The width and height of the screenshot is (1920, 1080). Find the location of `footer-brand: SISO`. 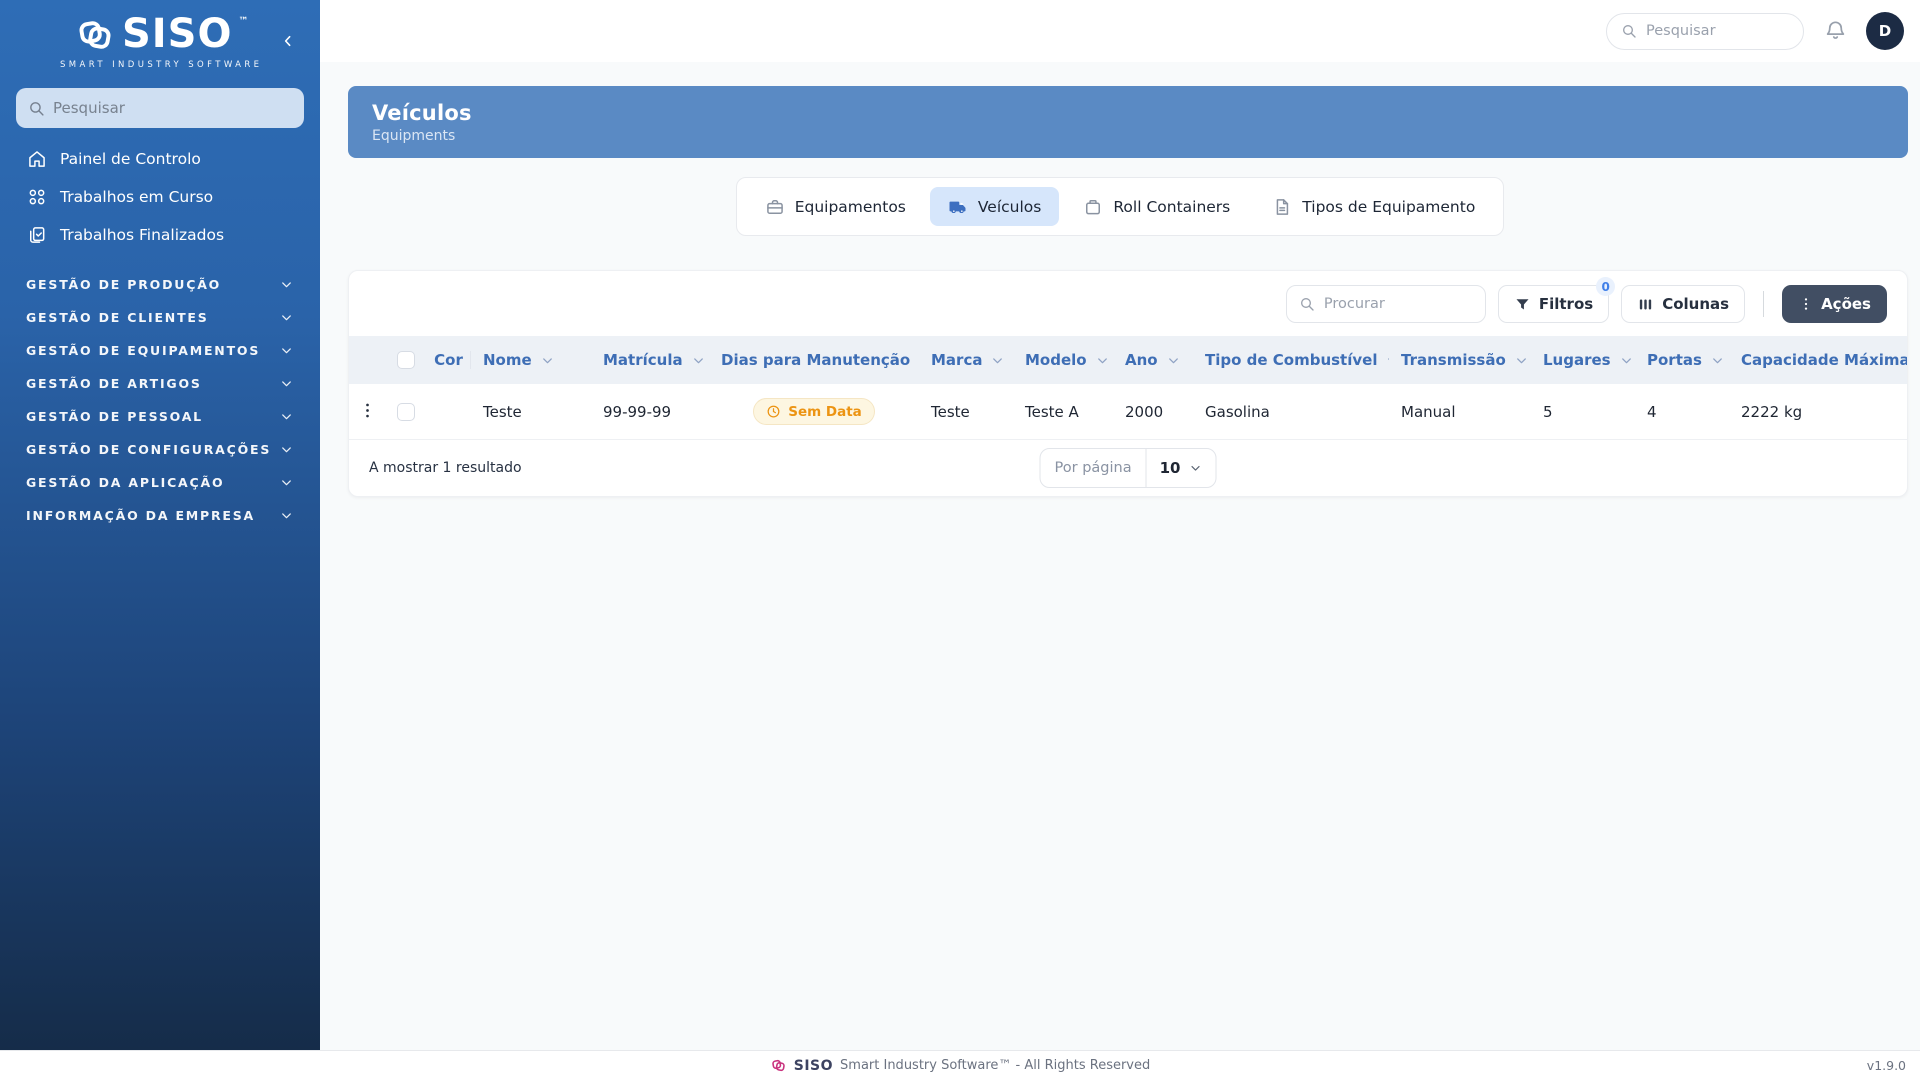

footer-brand: SISO is located at coordinates (813, 1065).